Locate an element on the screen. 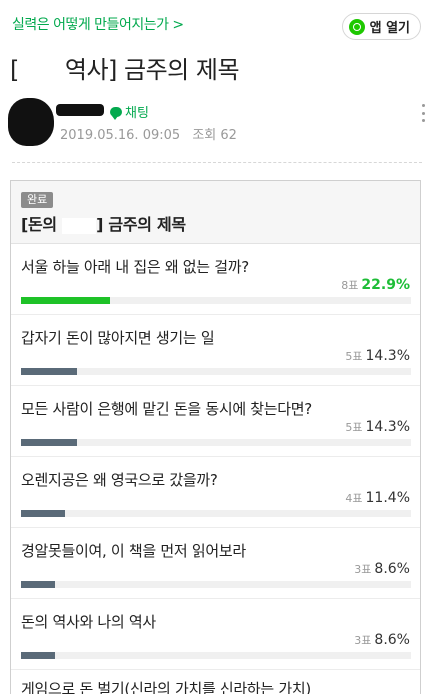 The width and height of the screenshot is (435, 694). post-title-prefix: [ is located at coordinates (14, 70).